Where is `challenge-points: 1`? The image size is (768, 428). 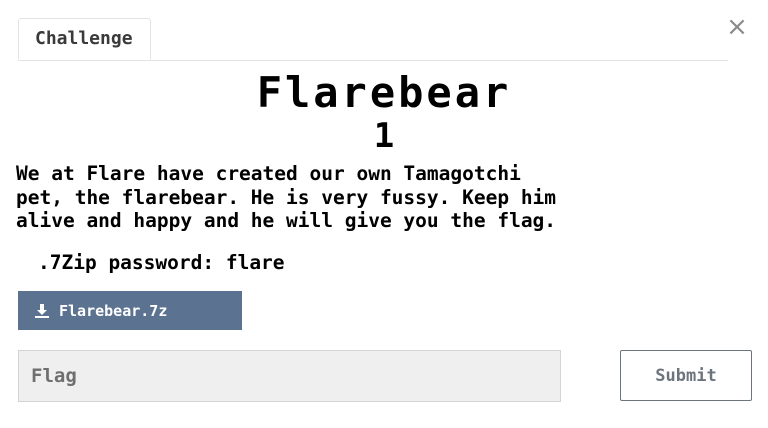 challenge-points: 1 is located at coordinates (384, 136).